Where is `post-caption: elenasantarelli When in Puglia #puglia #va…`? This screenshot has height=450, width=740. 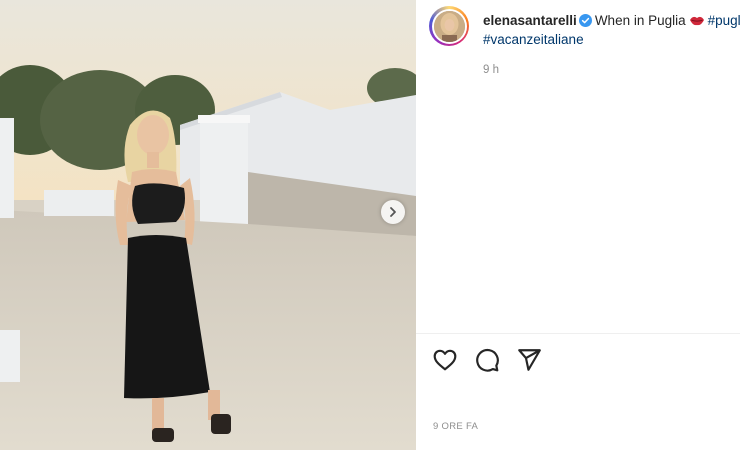
post-caption: elenasantarelli When in Puglia #puglia #va… is located at coordinates (611, 30).